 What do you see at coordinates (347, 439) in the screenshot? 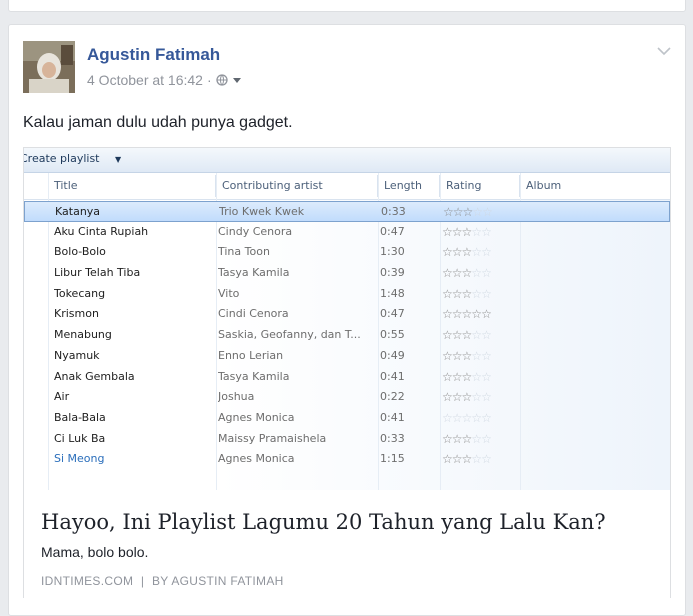
I see `track-row: Ci Luk Ba Maissy Pramaishela 0:33 ☆☆☆☆☆` at bounding box center [347, 439].